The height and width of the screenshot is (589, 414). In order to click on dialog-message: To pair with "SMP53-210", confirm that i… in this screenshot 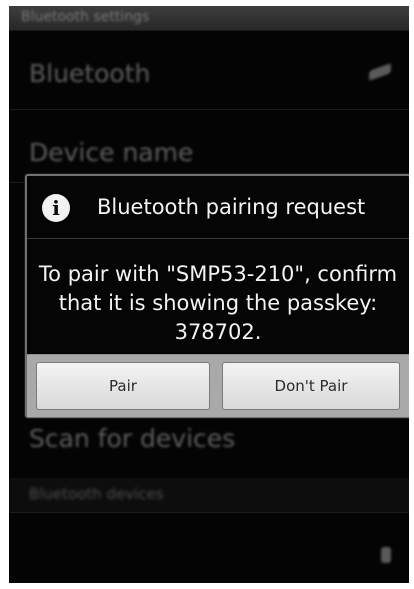, I will do `click(218, 303)`.